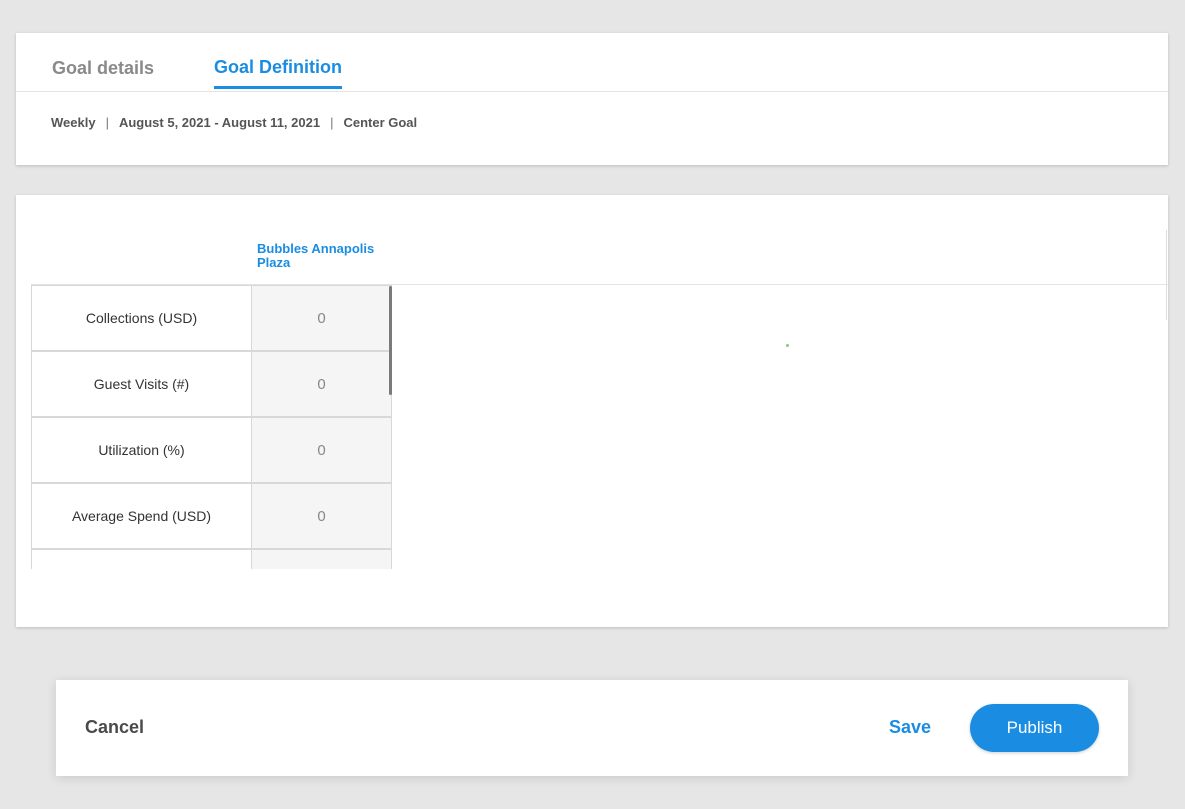 The image size is (1185, 809). I want to click on row-label, so click(141, 559).